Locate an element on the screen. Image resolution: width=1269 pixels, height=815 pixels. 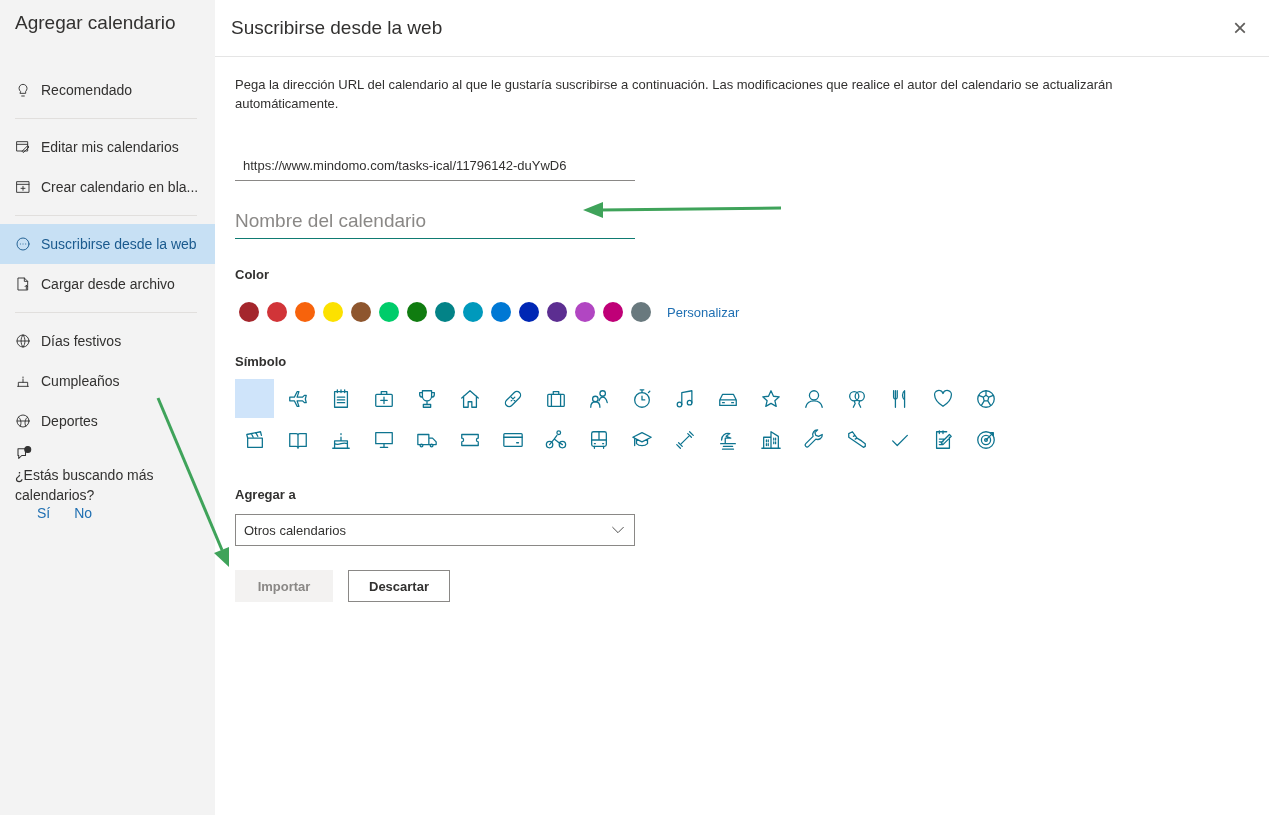
add-to-label: Agregar a is located at coordinates (266, 494).